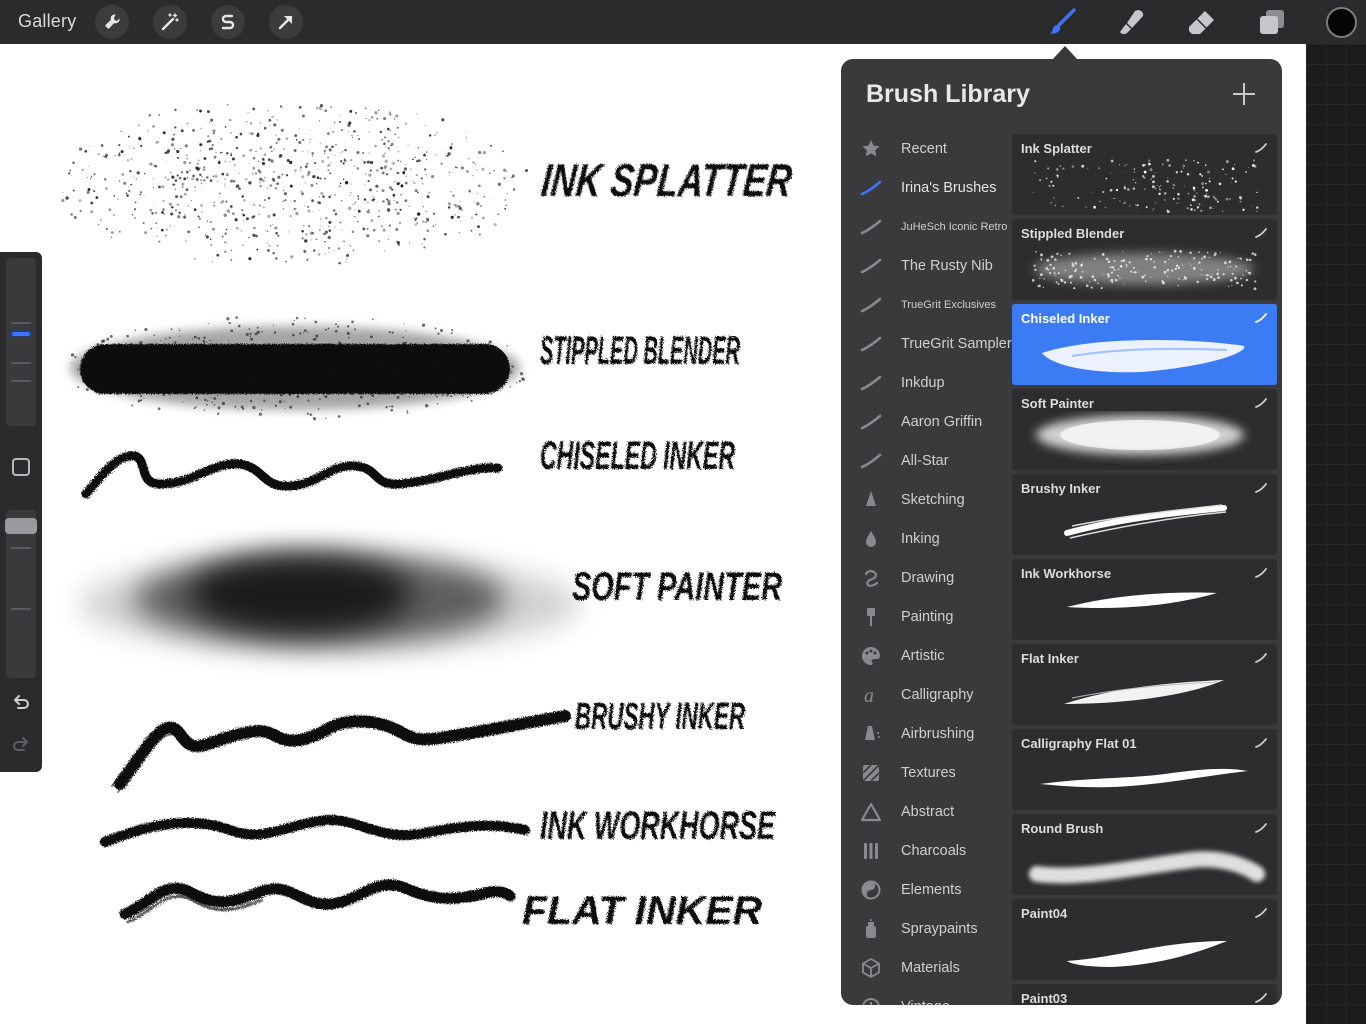 Image resolution: width=1366 pixels, height=1024 pixels. I want to click on brush-set-label: Inkdup, so click(923, 382).